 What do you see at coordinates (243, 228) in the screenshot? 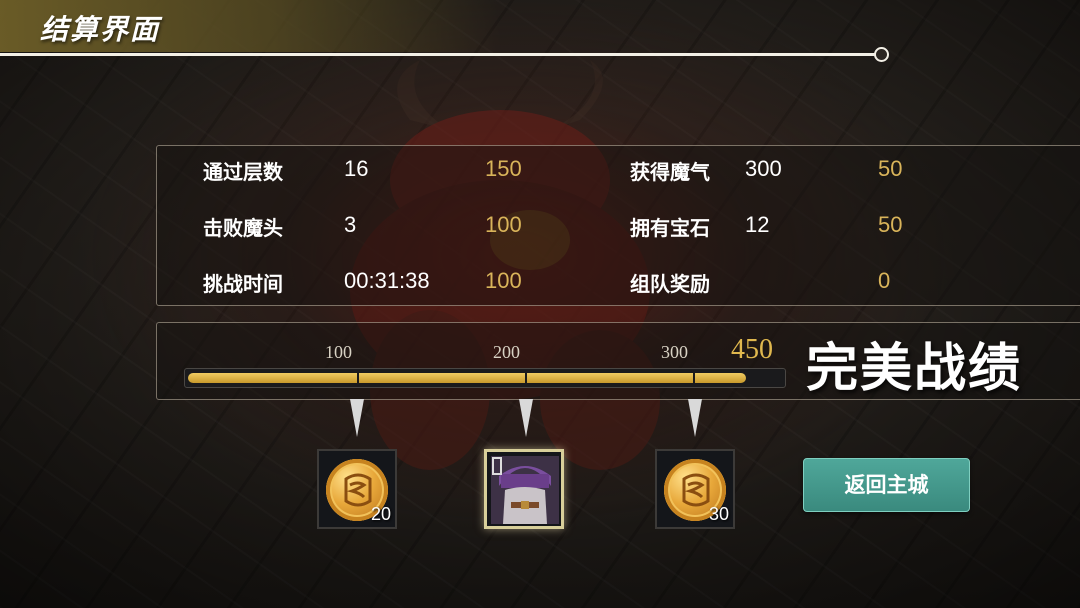
I see `stat-label-bosses: 击败魔头` at bounding box center [243, 228].